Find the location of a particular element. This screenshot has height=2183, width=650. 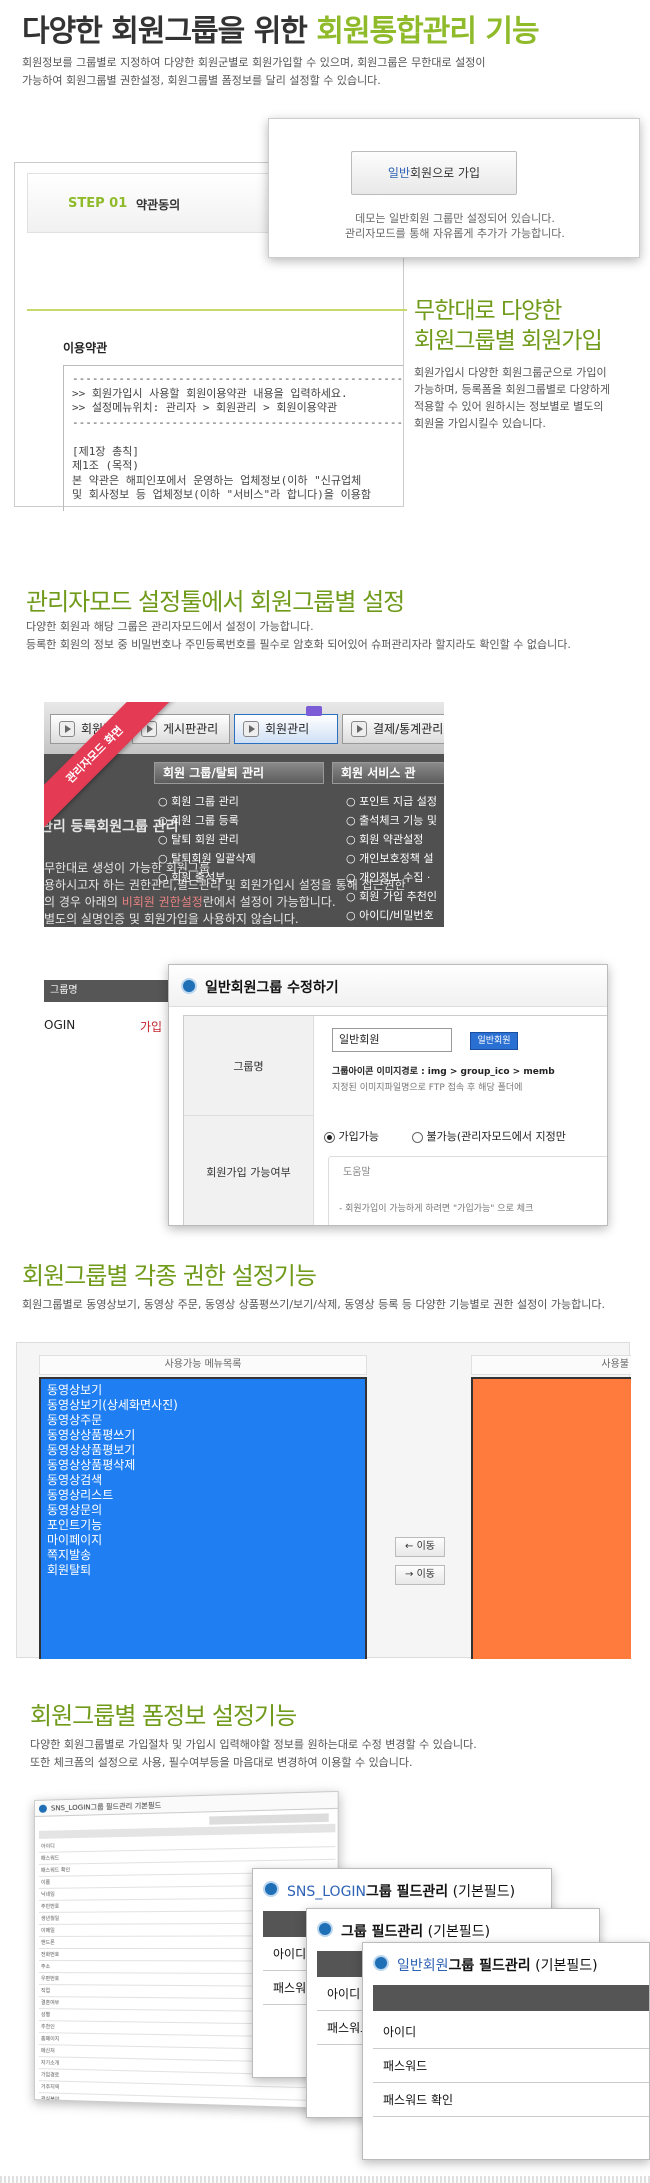

play-icon is located at coordinates (359, 729).